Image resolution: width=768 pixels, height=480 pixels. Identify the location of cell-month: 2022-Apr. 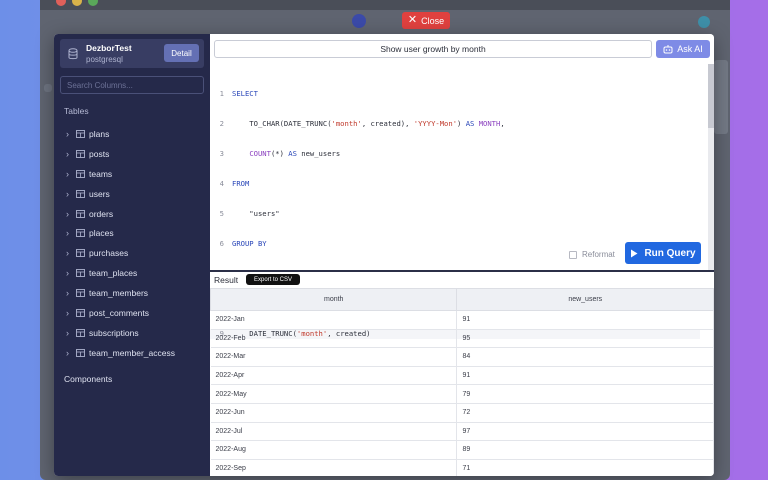
(334, 376).